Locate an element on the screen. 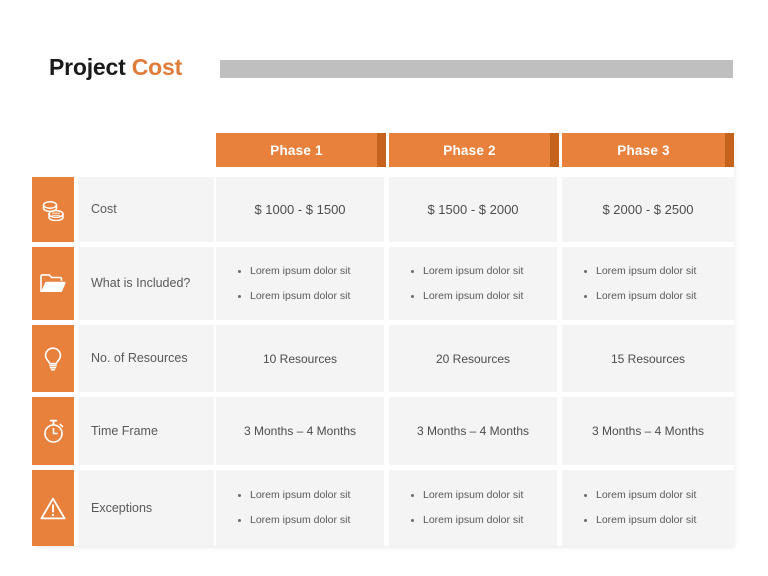 The height and width of the screenshot is (576, 768). column-header-label: Phase 1 is located at coordinates (296, 150).